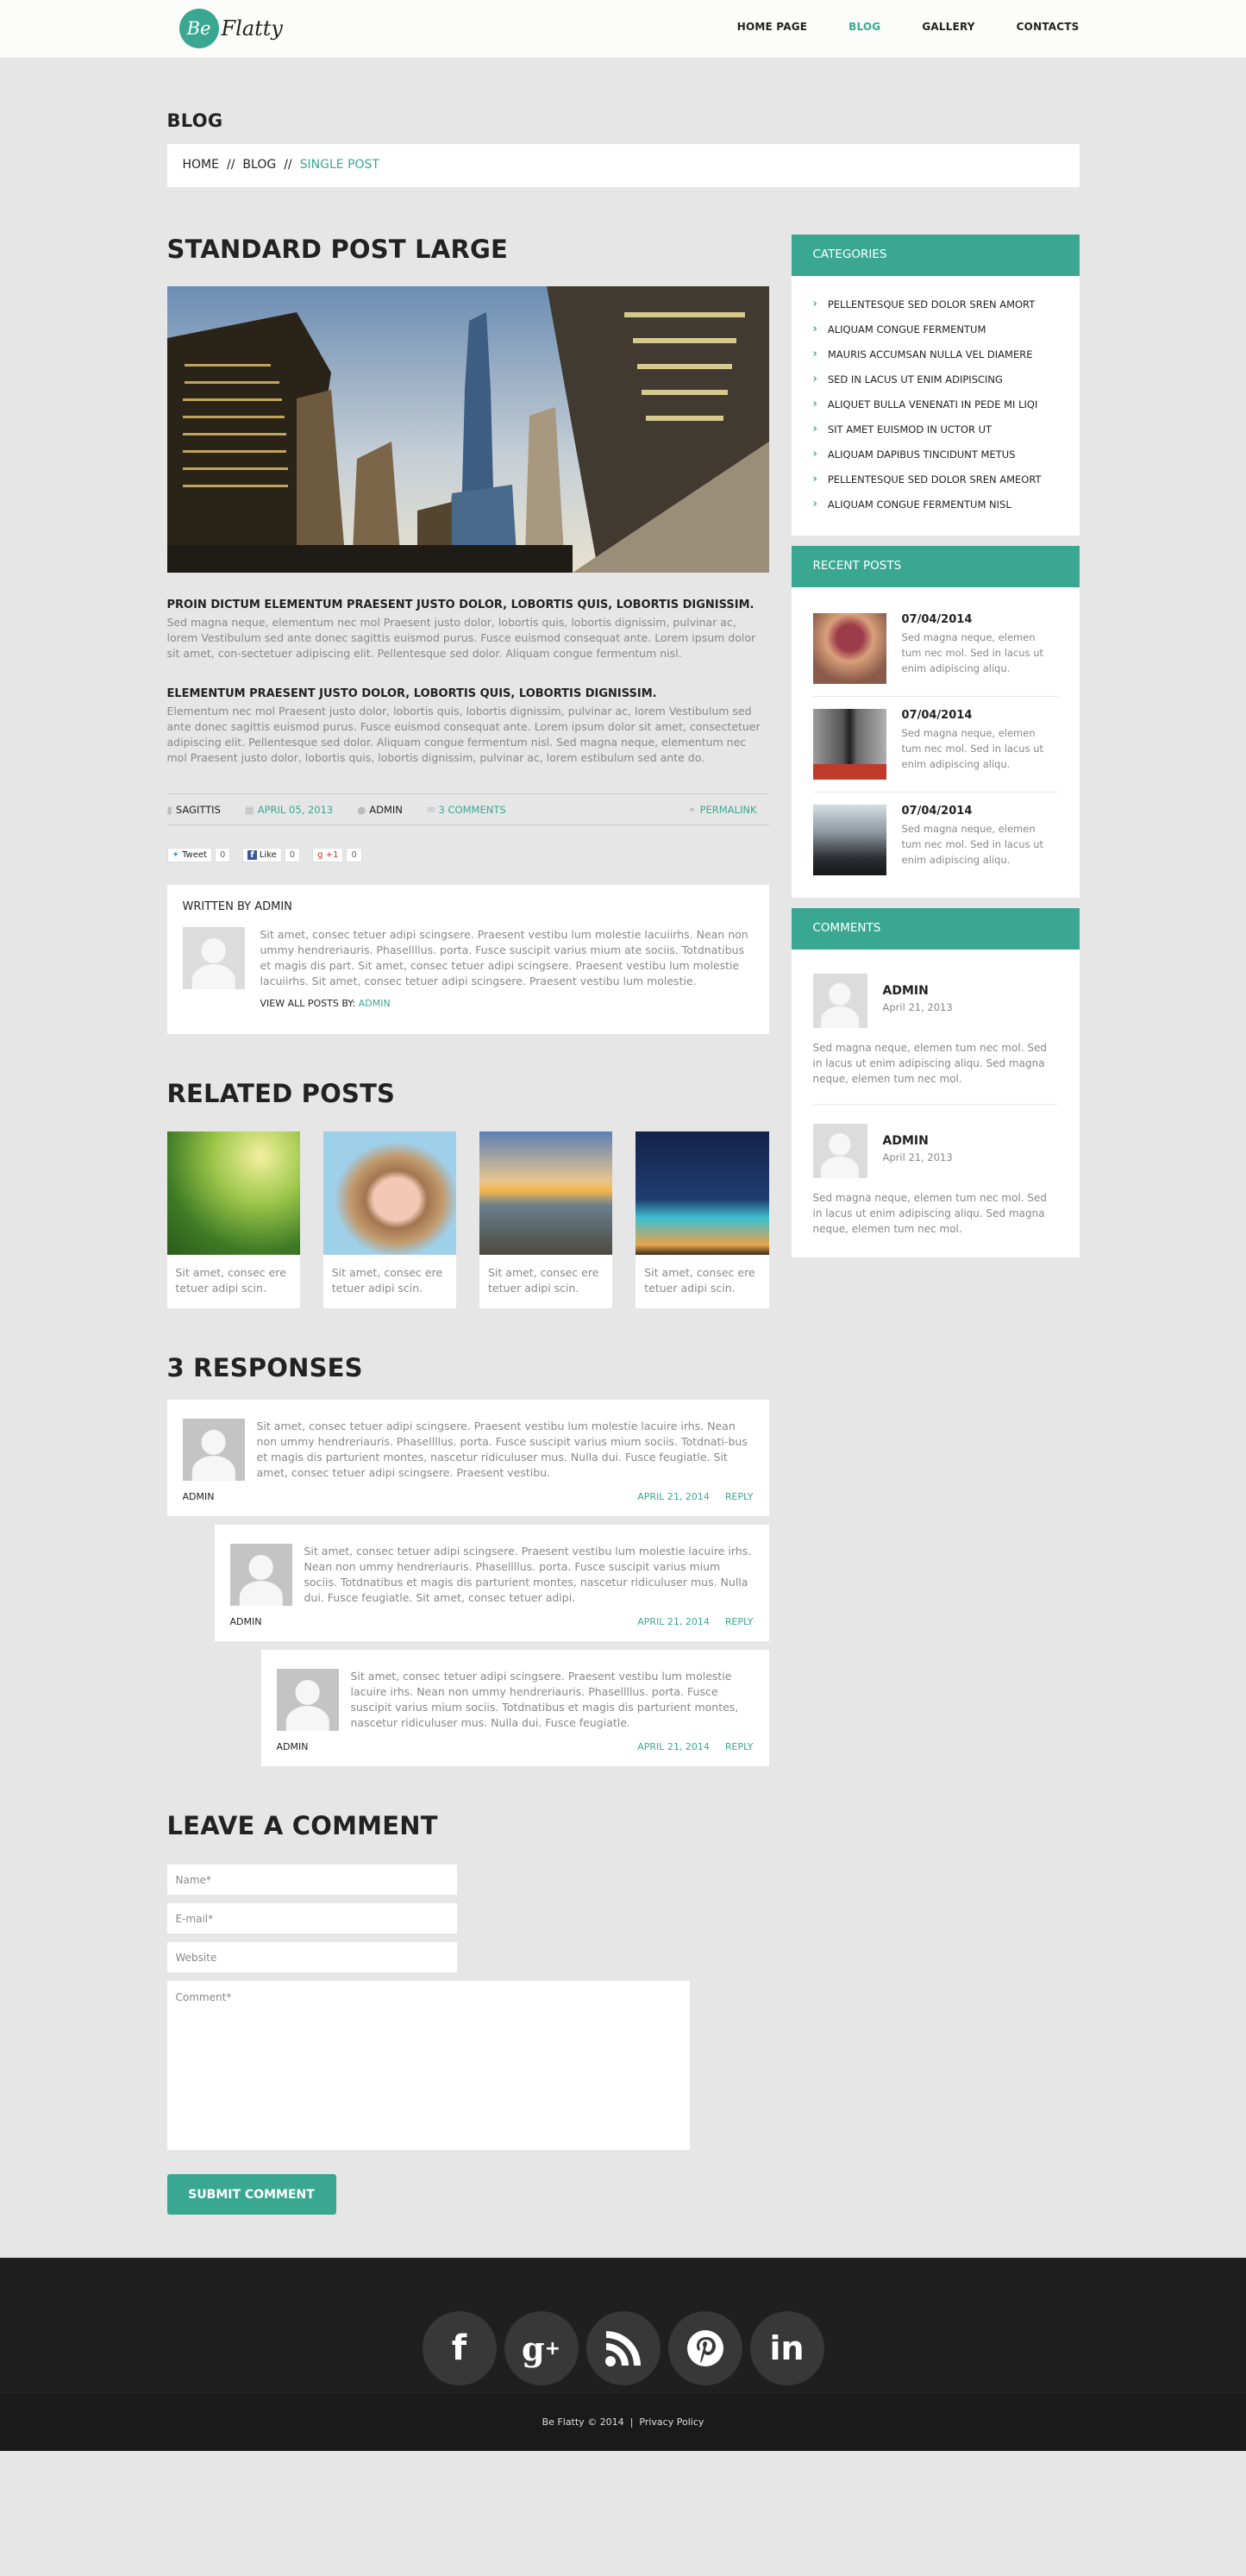 The height and width of the screenshot is (2576, 1246). What do you see at coordinates (692, 809) in the screenshot?
I see `link-icon: ⚭` at bounding box center [692, 809].